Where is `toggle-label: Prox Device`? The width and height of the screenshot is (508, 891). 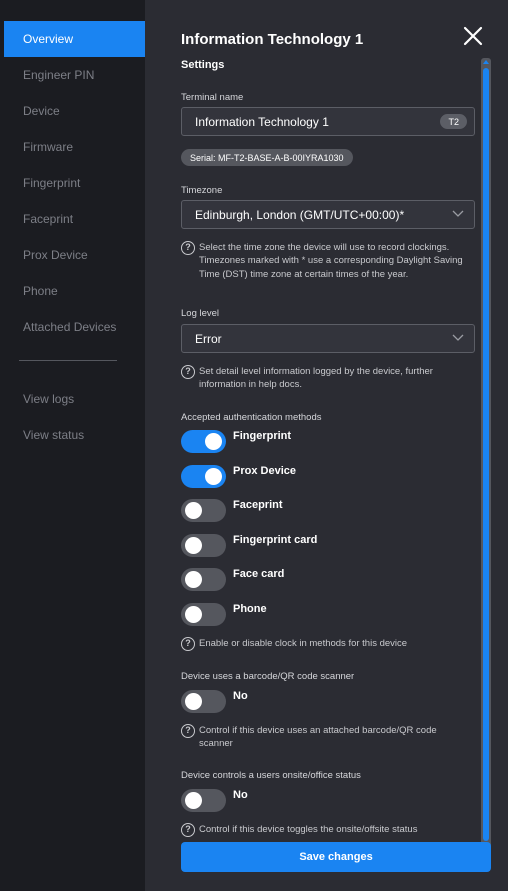 toggle-label: Prox Device is located at coordinates (264, 471).